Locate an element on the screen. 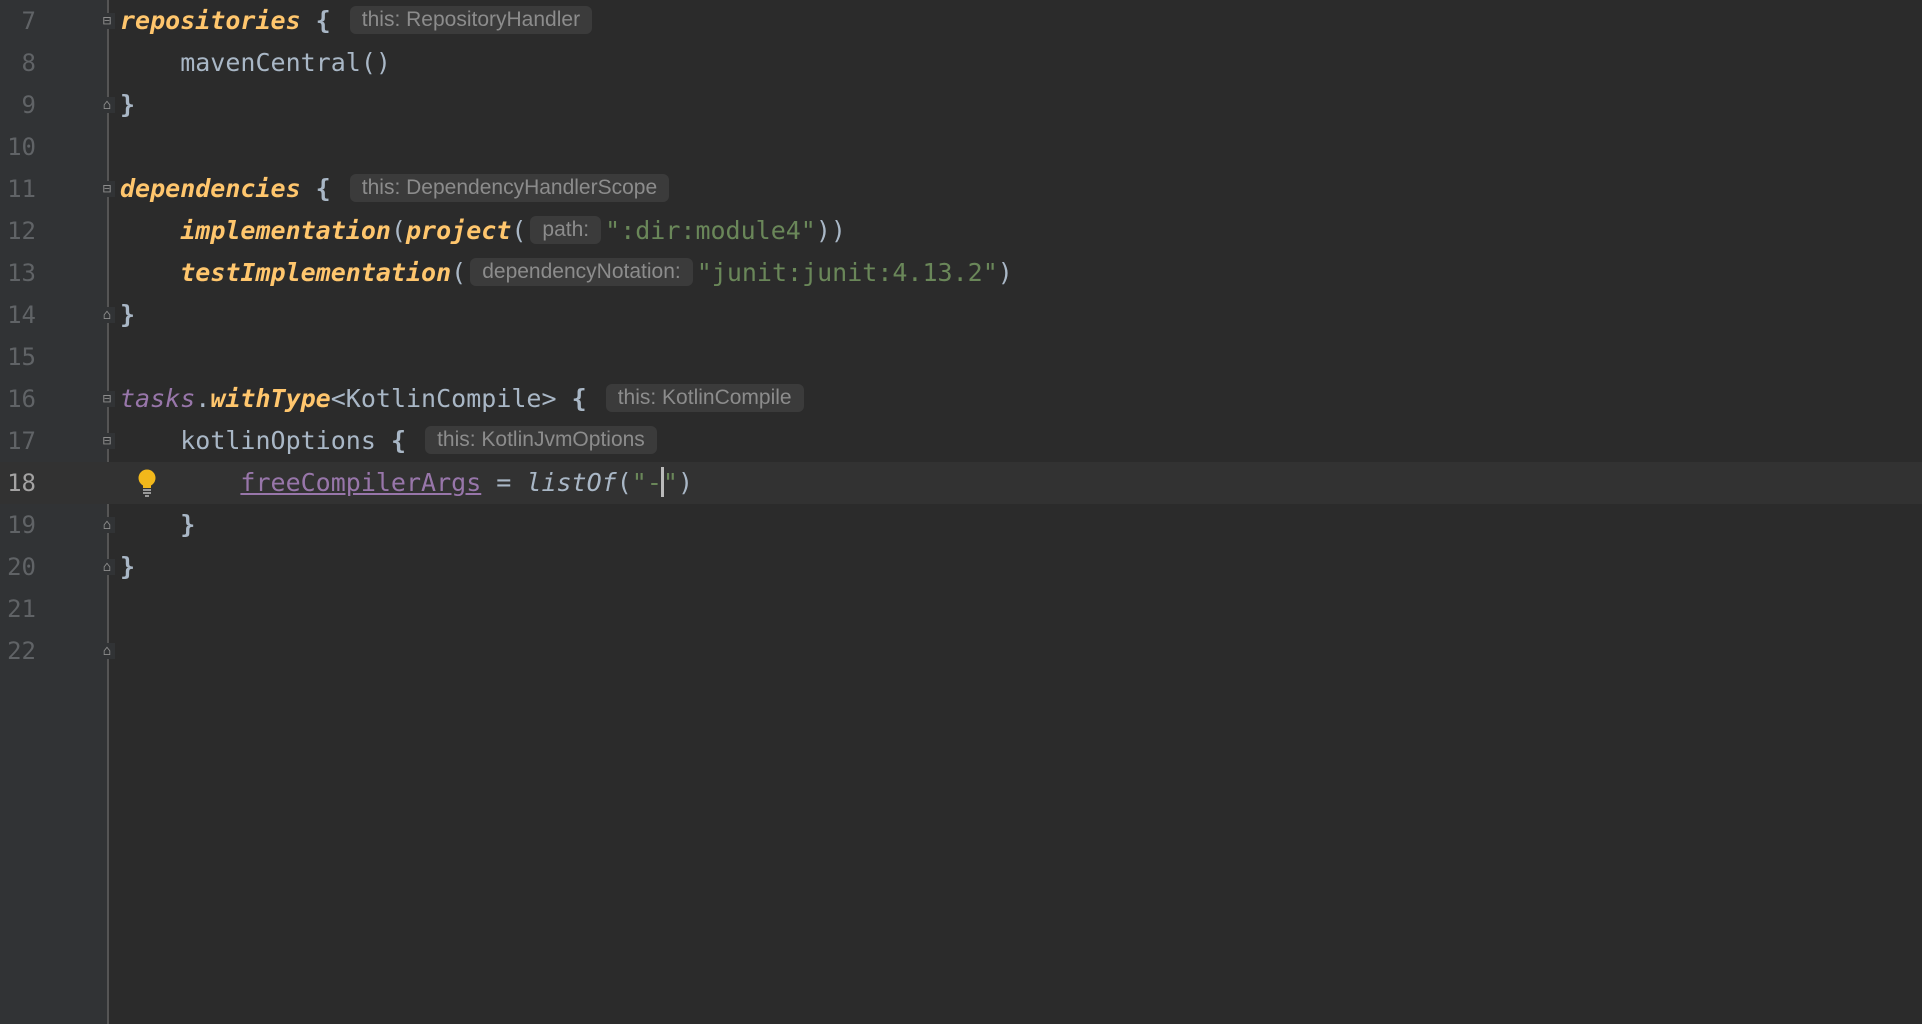 Image resolution: width=1922 pixels, height=1024 pixels. line-number: 19 is located at coordinates (21, 525).